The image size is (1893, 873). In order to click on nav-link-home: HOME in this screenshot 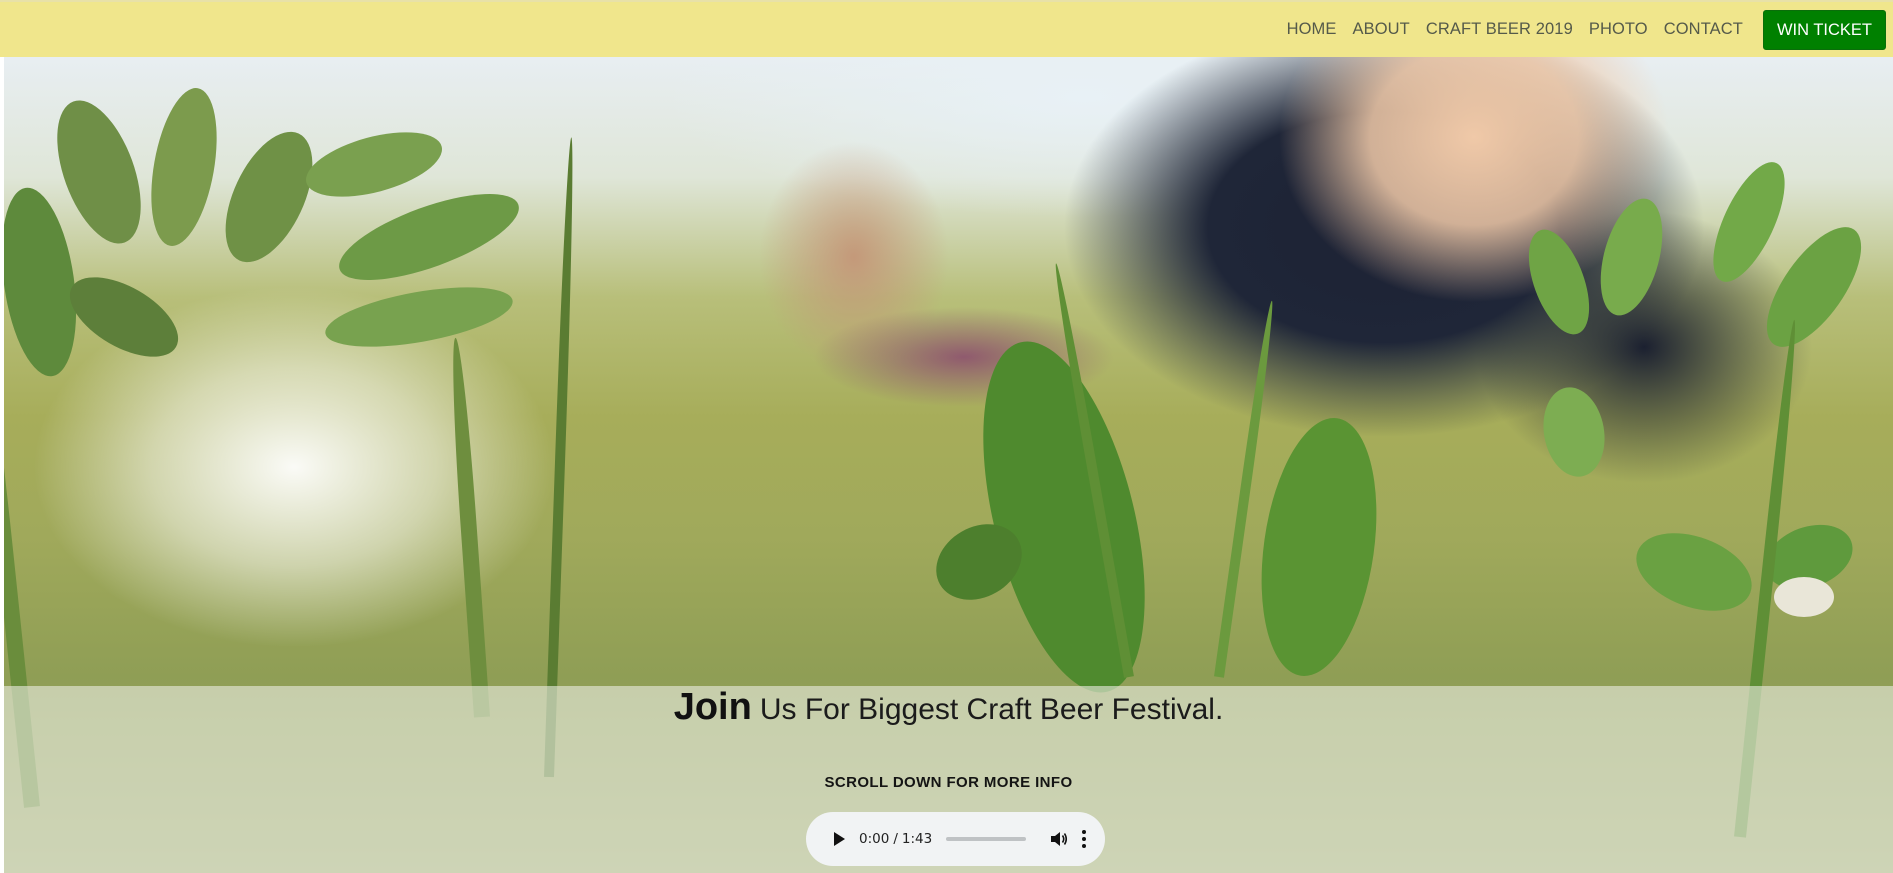, I will do `click(1312, 29)`.